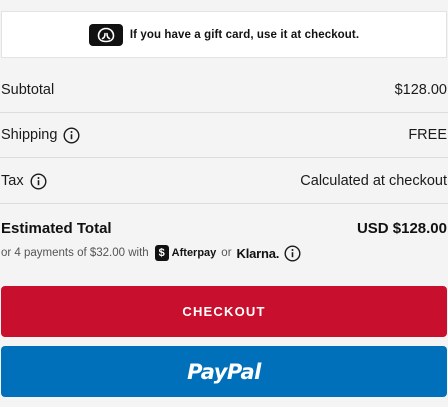  What do you see at coordinates (401, 228) in the screenshot?
I see `estimated-total-value: USD $128.00` at bounding box center [401, 228].